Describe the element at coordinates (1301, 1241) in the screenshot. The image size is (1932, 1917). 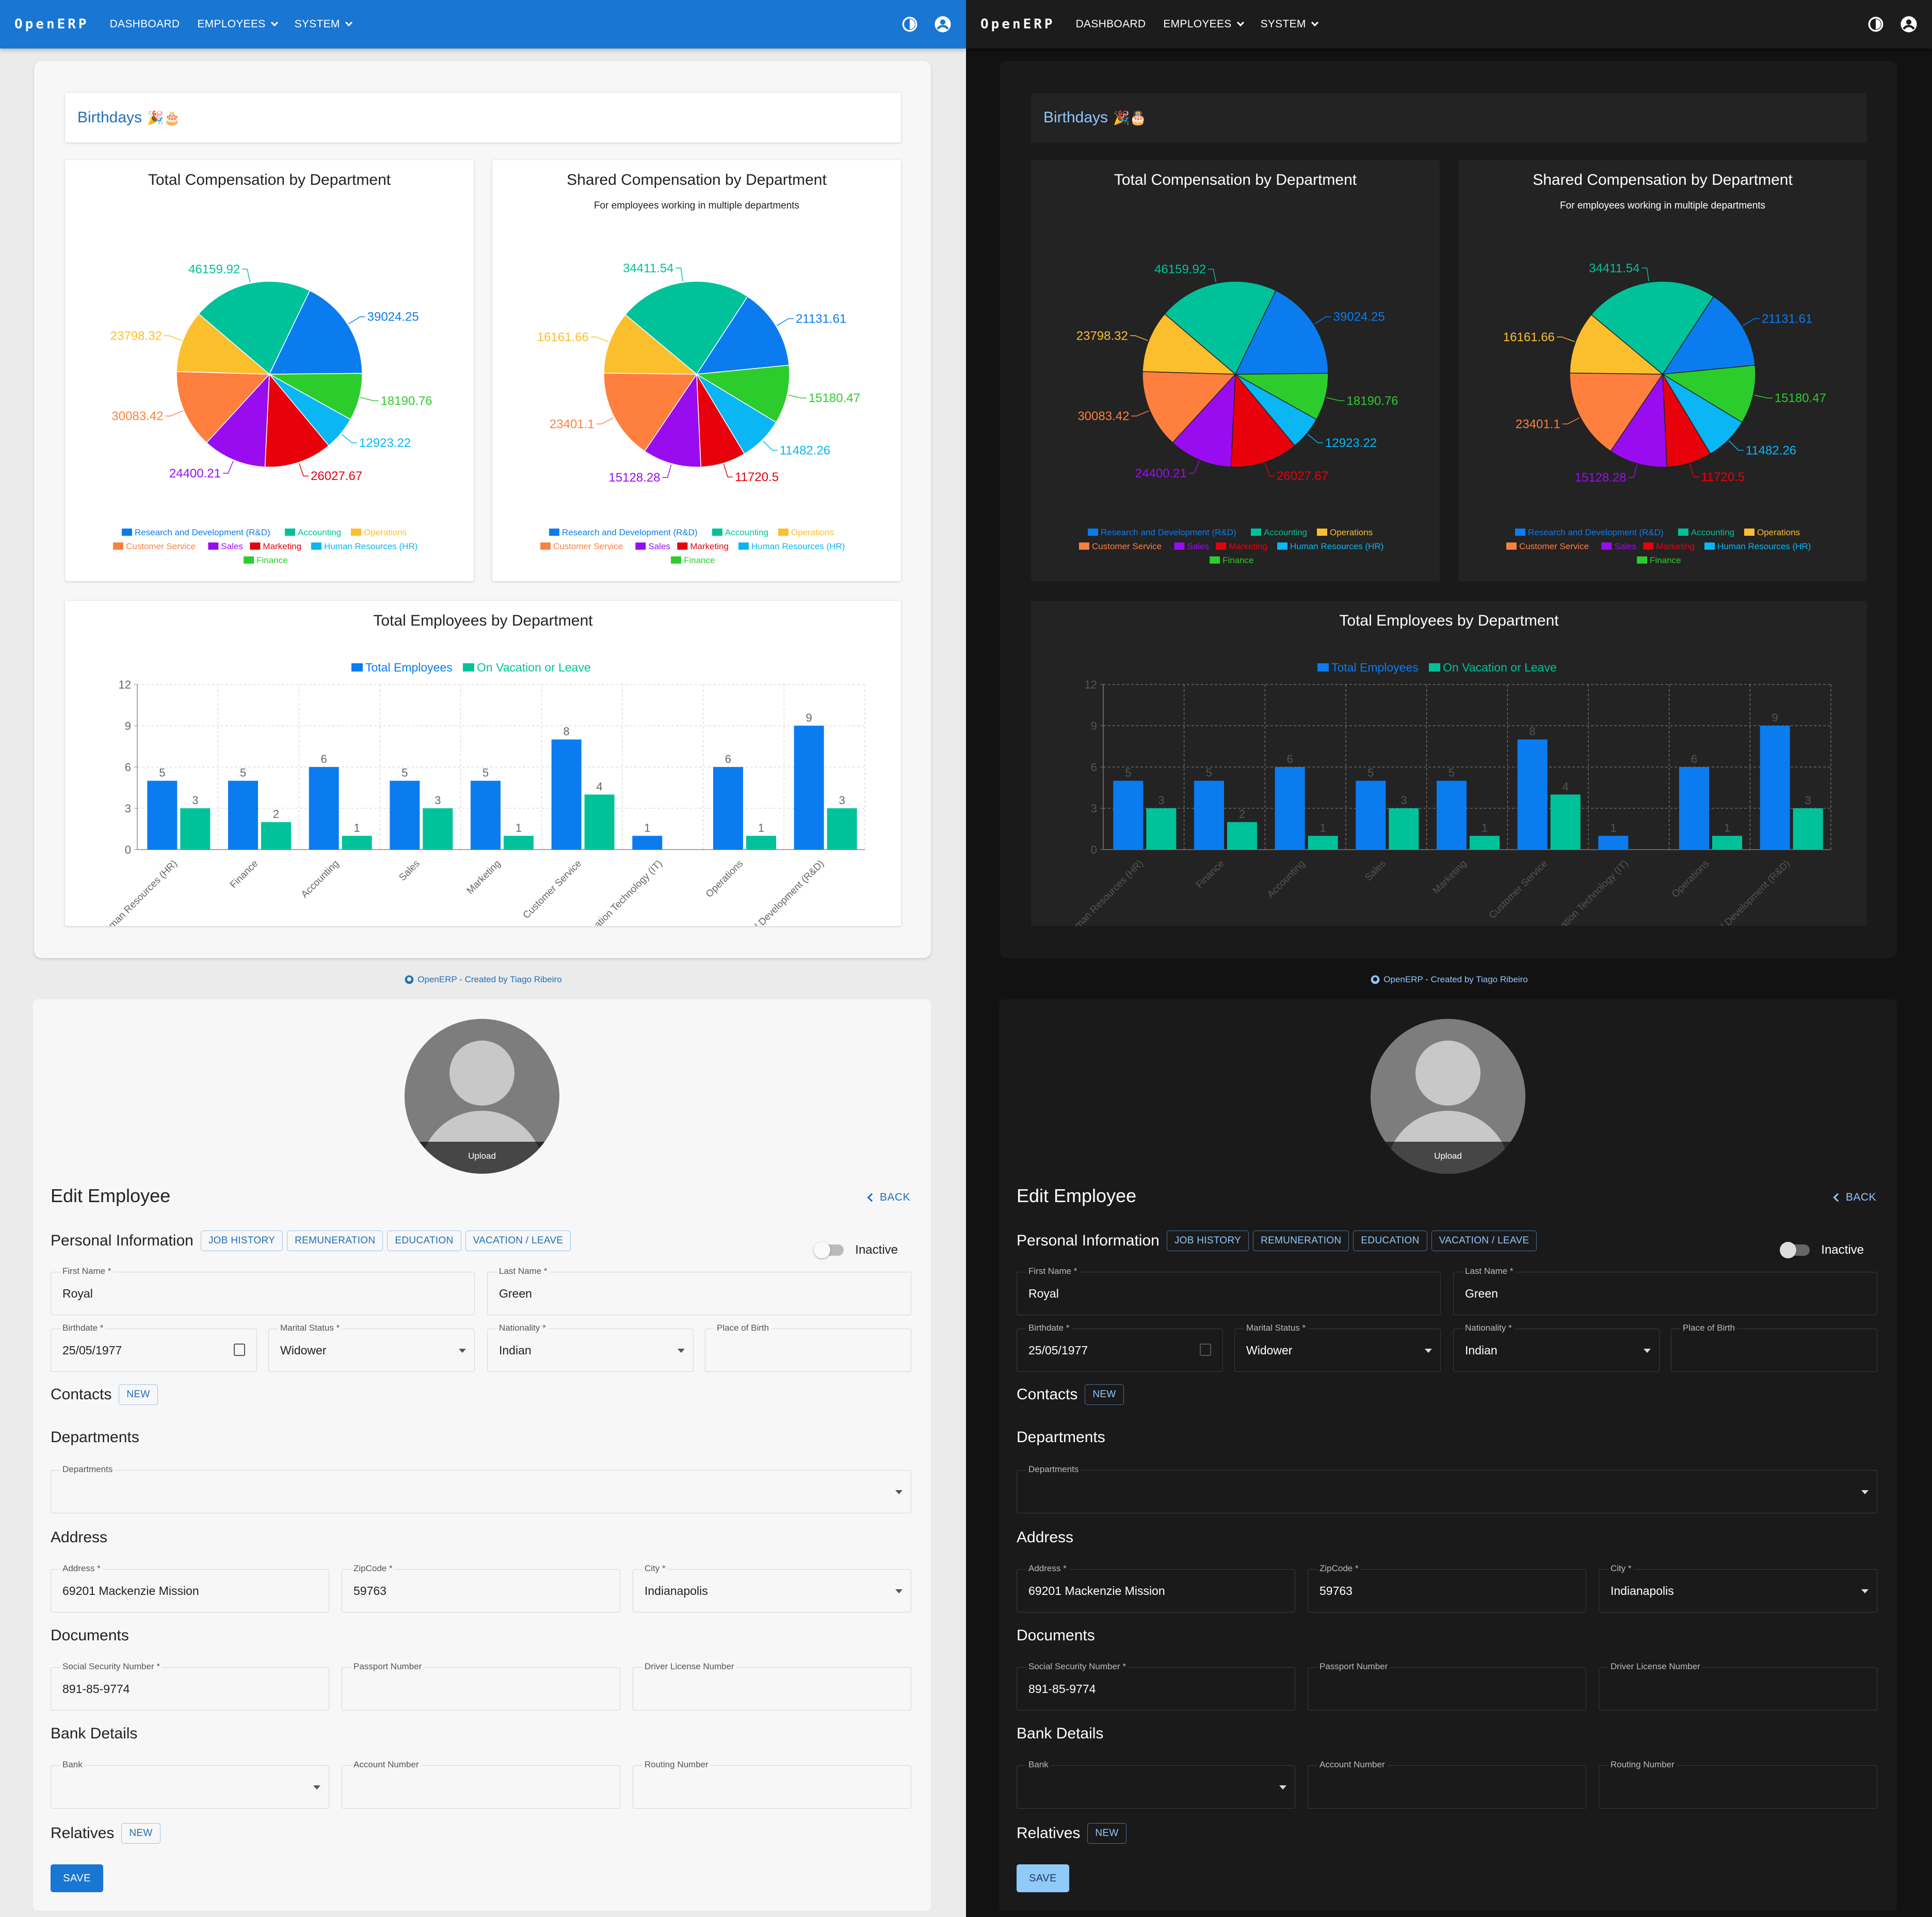
I see `tab-remuneration: REMUNERATION` at that location.